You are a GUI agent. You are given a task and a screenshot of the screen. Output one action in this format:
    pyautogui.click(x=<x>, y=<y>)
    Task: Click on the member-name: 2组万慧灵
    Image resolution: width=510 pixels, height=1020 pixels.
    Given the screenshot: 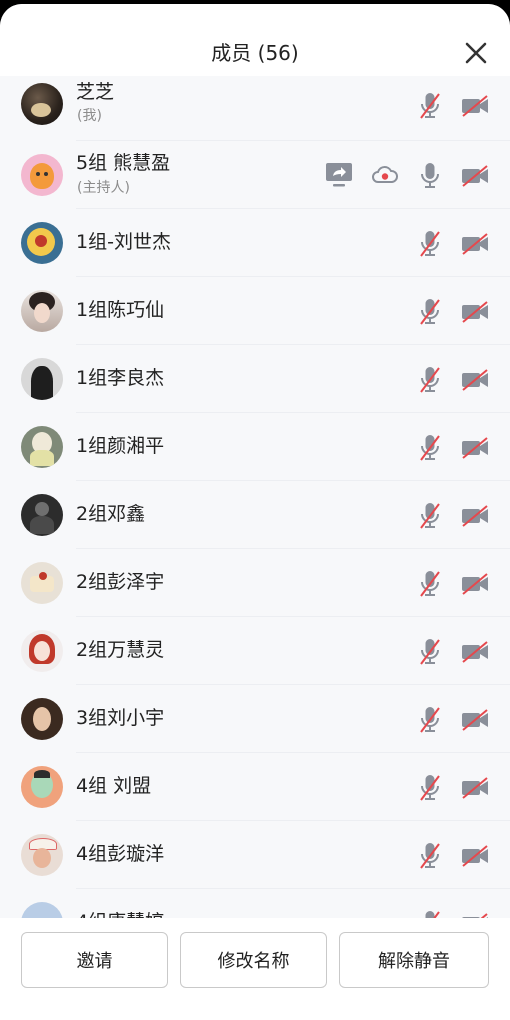 What is the action you would take?
    pyautogui.click(x=120, y=650)
    